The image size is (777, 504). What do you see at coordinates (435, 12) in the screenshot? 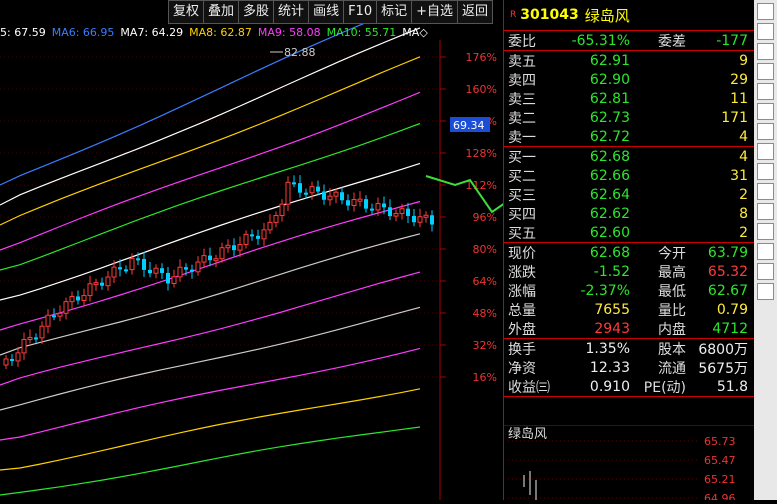
I see `toolbar-button: +自选` at bounding box center [435, 12].